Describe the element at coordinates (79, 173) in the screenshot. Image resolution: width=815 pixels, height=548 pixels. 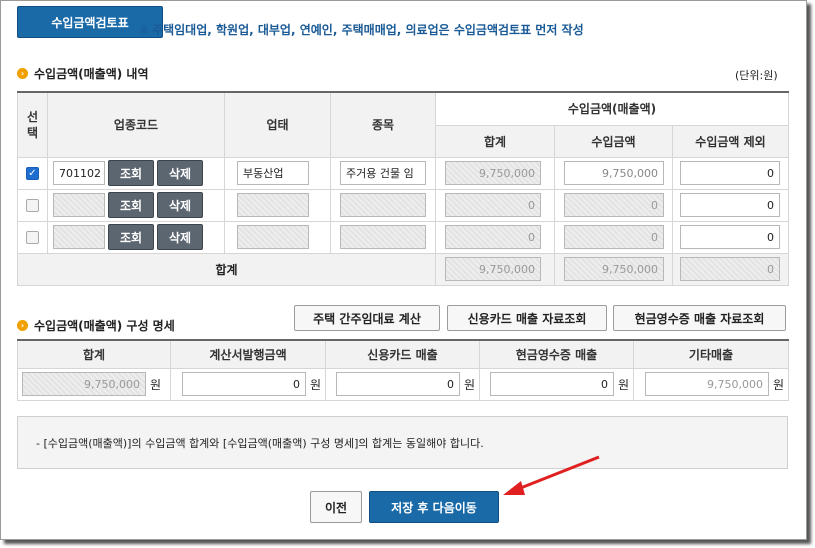
I see `industry-code-input: 701102` at that location.